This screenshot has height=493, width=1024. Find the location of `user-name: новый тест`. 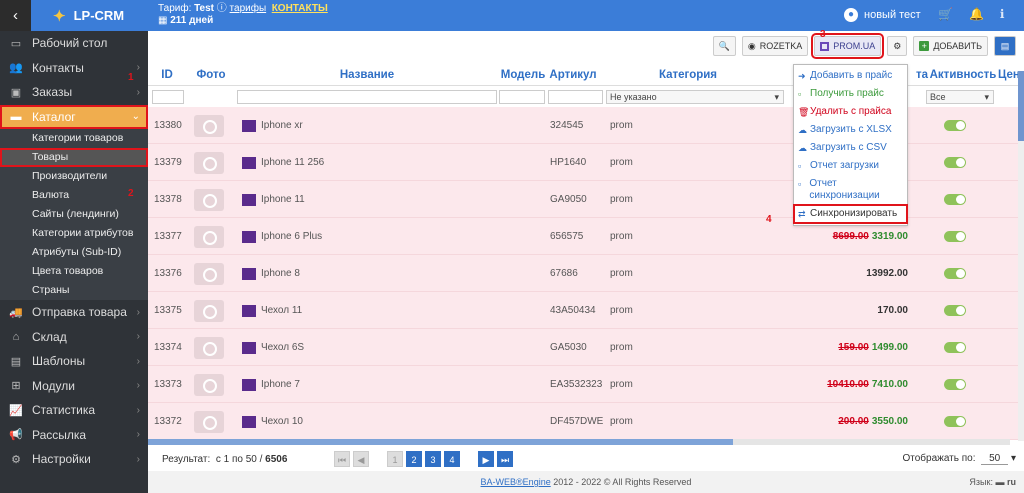

user-name: новый тест is located at coordinates (892, 15).